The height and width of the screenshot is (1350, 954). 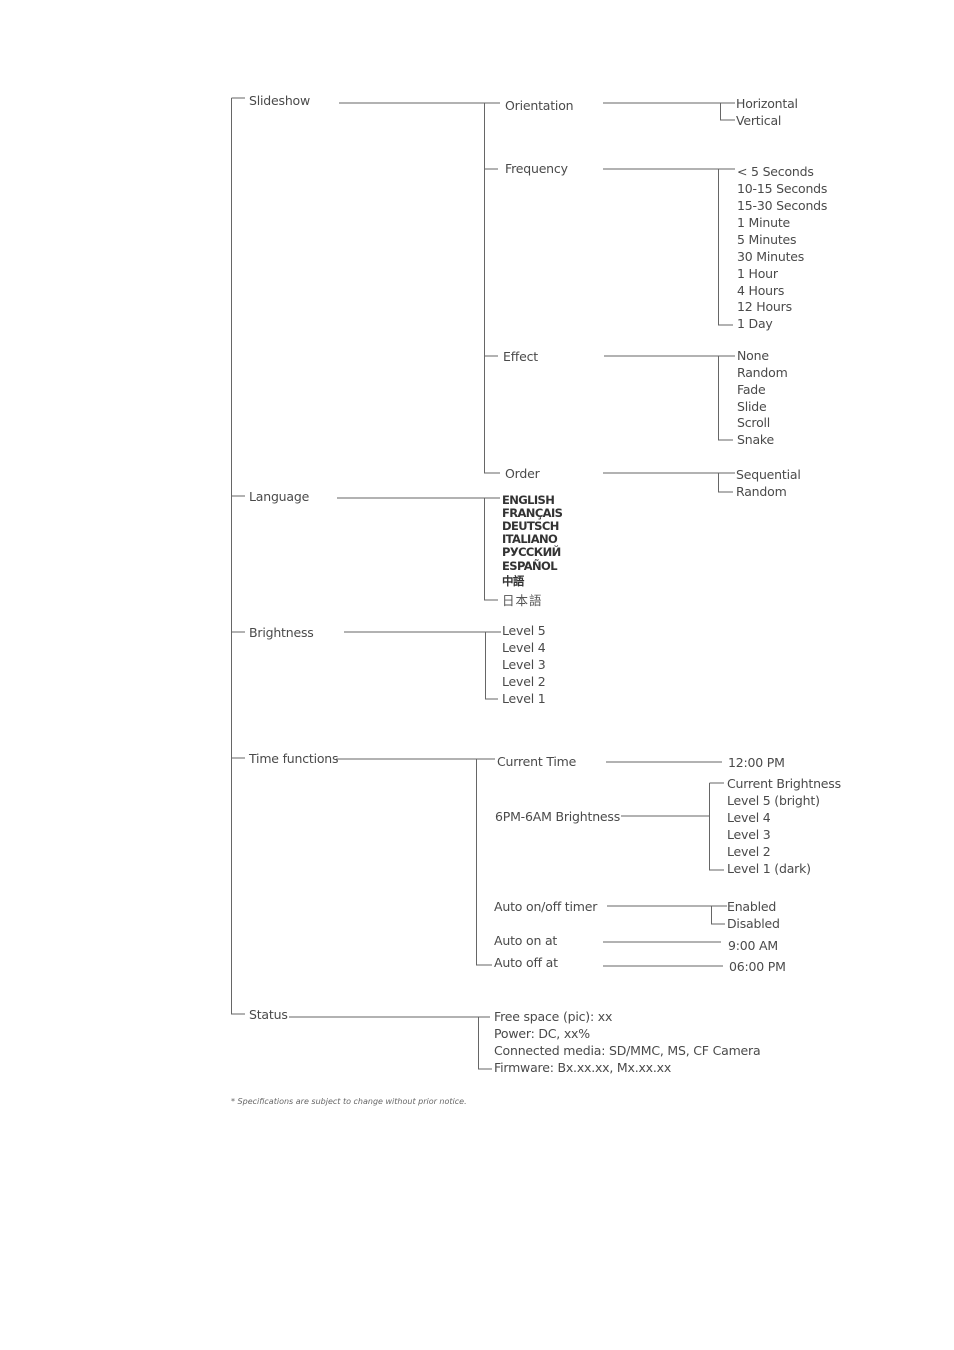 What do you see at coordinates (755, 323) in the screenshot?
I see `frequency-option: 1 Day` at bounding box center [755, 323].